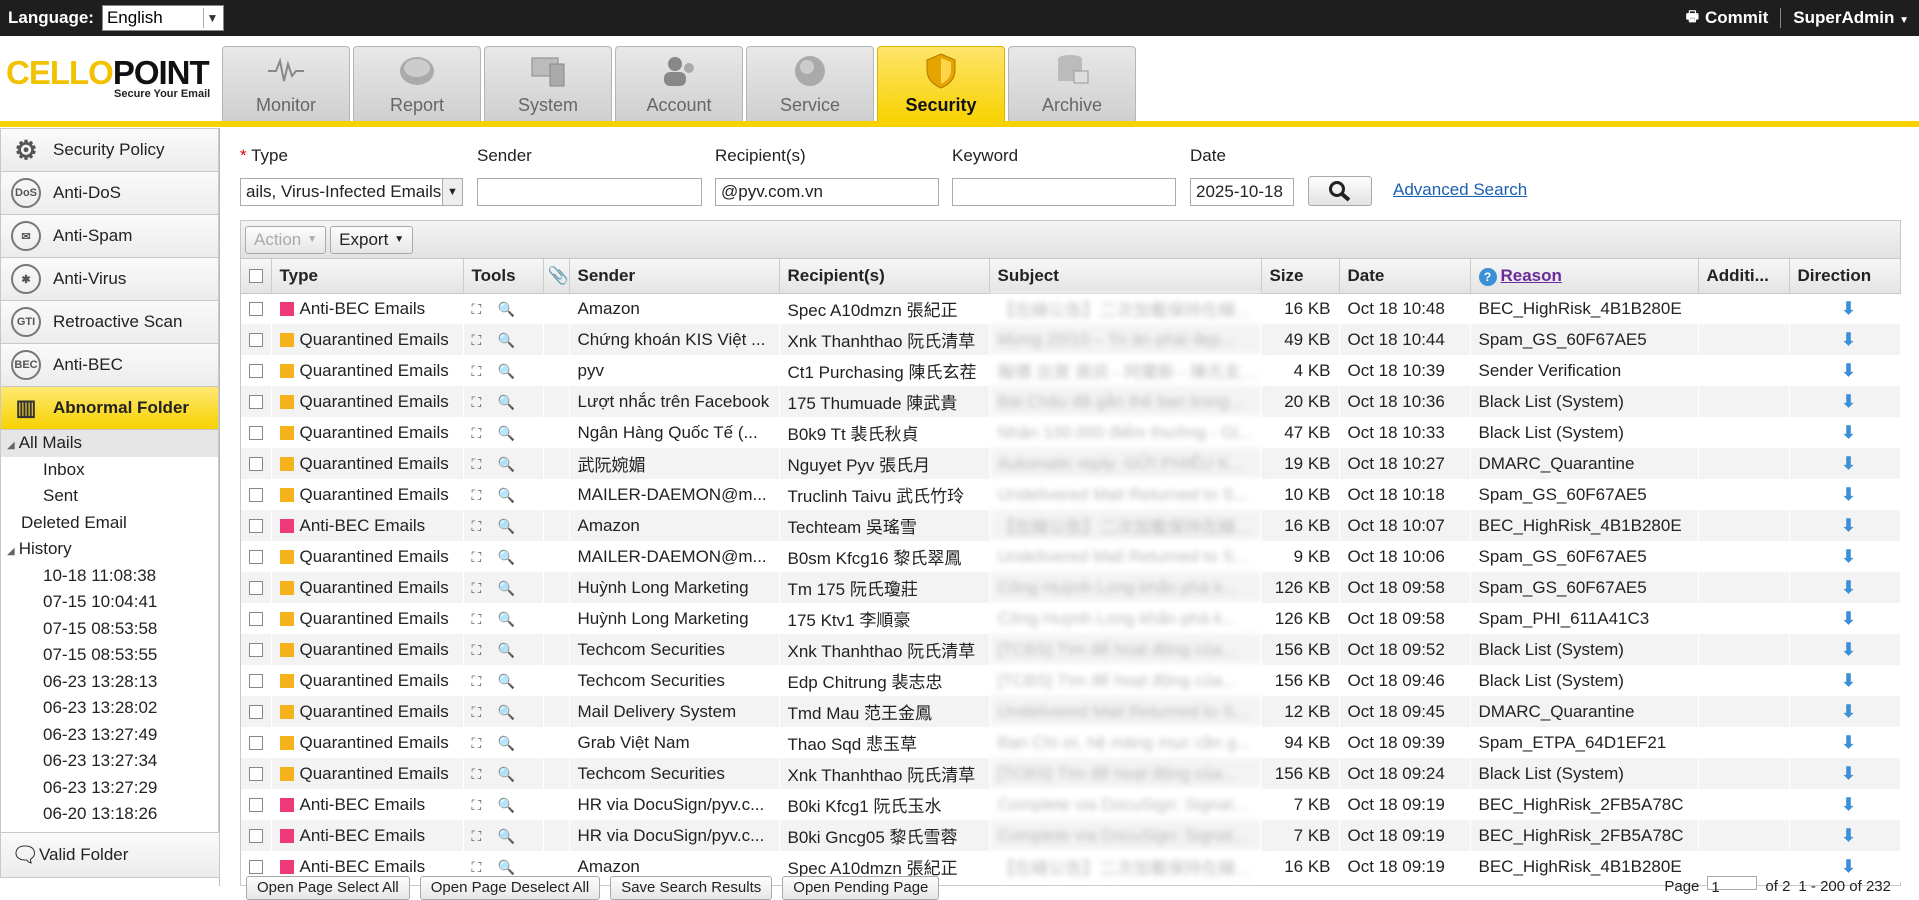  I want to click on sidebar-item-retroactive-scan: GTI Retroactive Scan, so click(109, 321).